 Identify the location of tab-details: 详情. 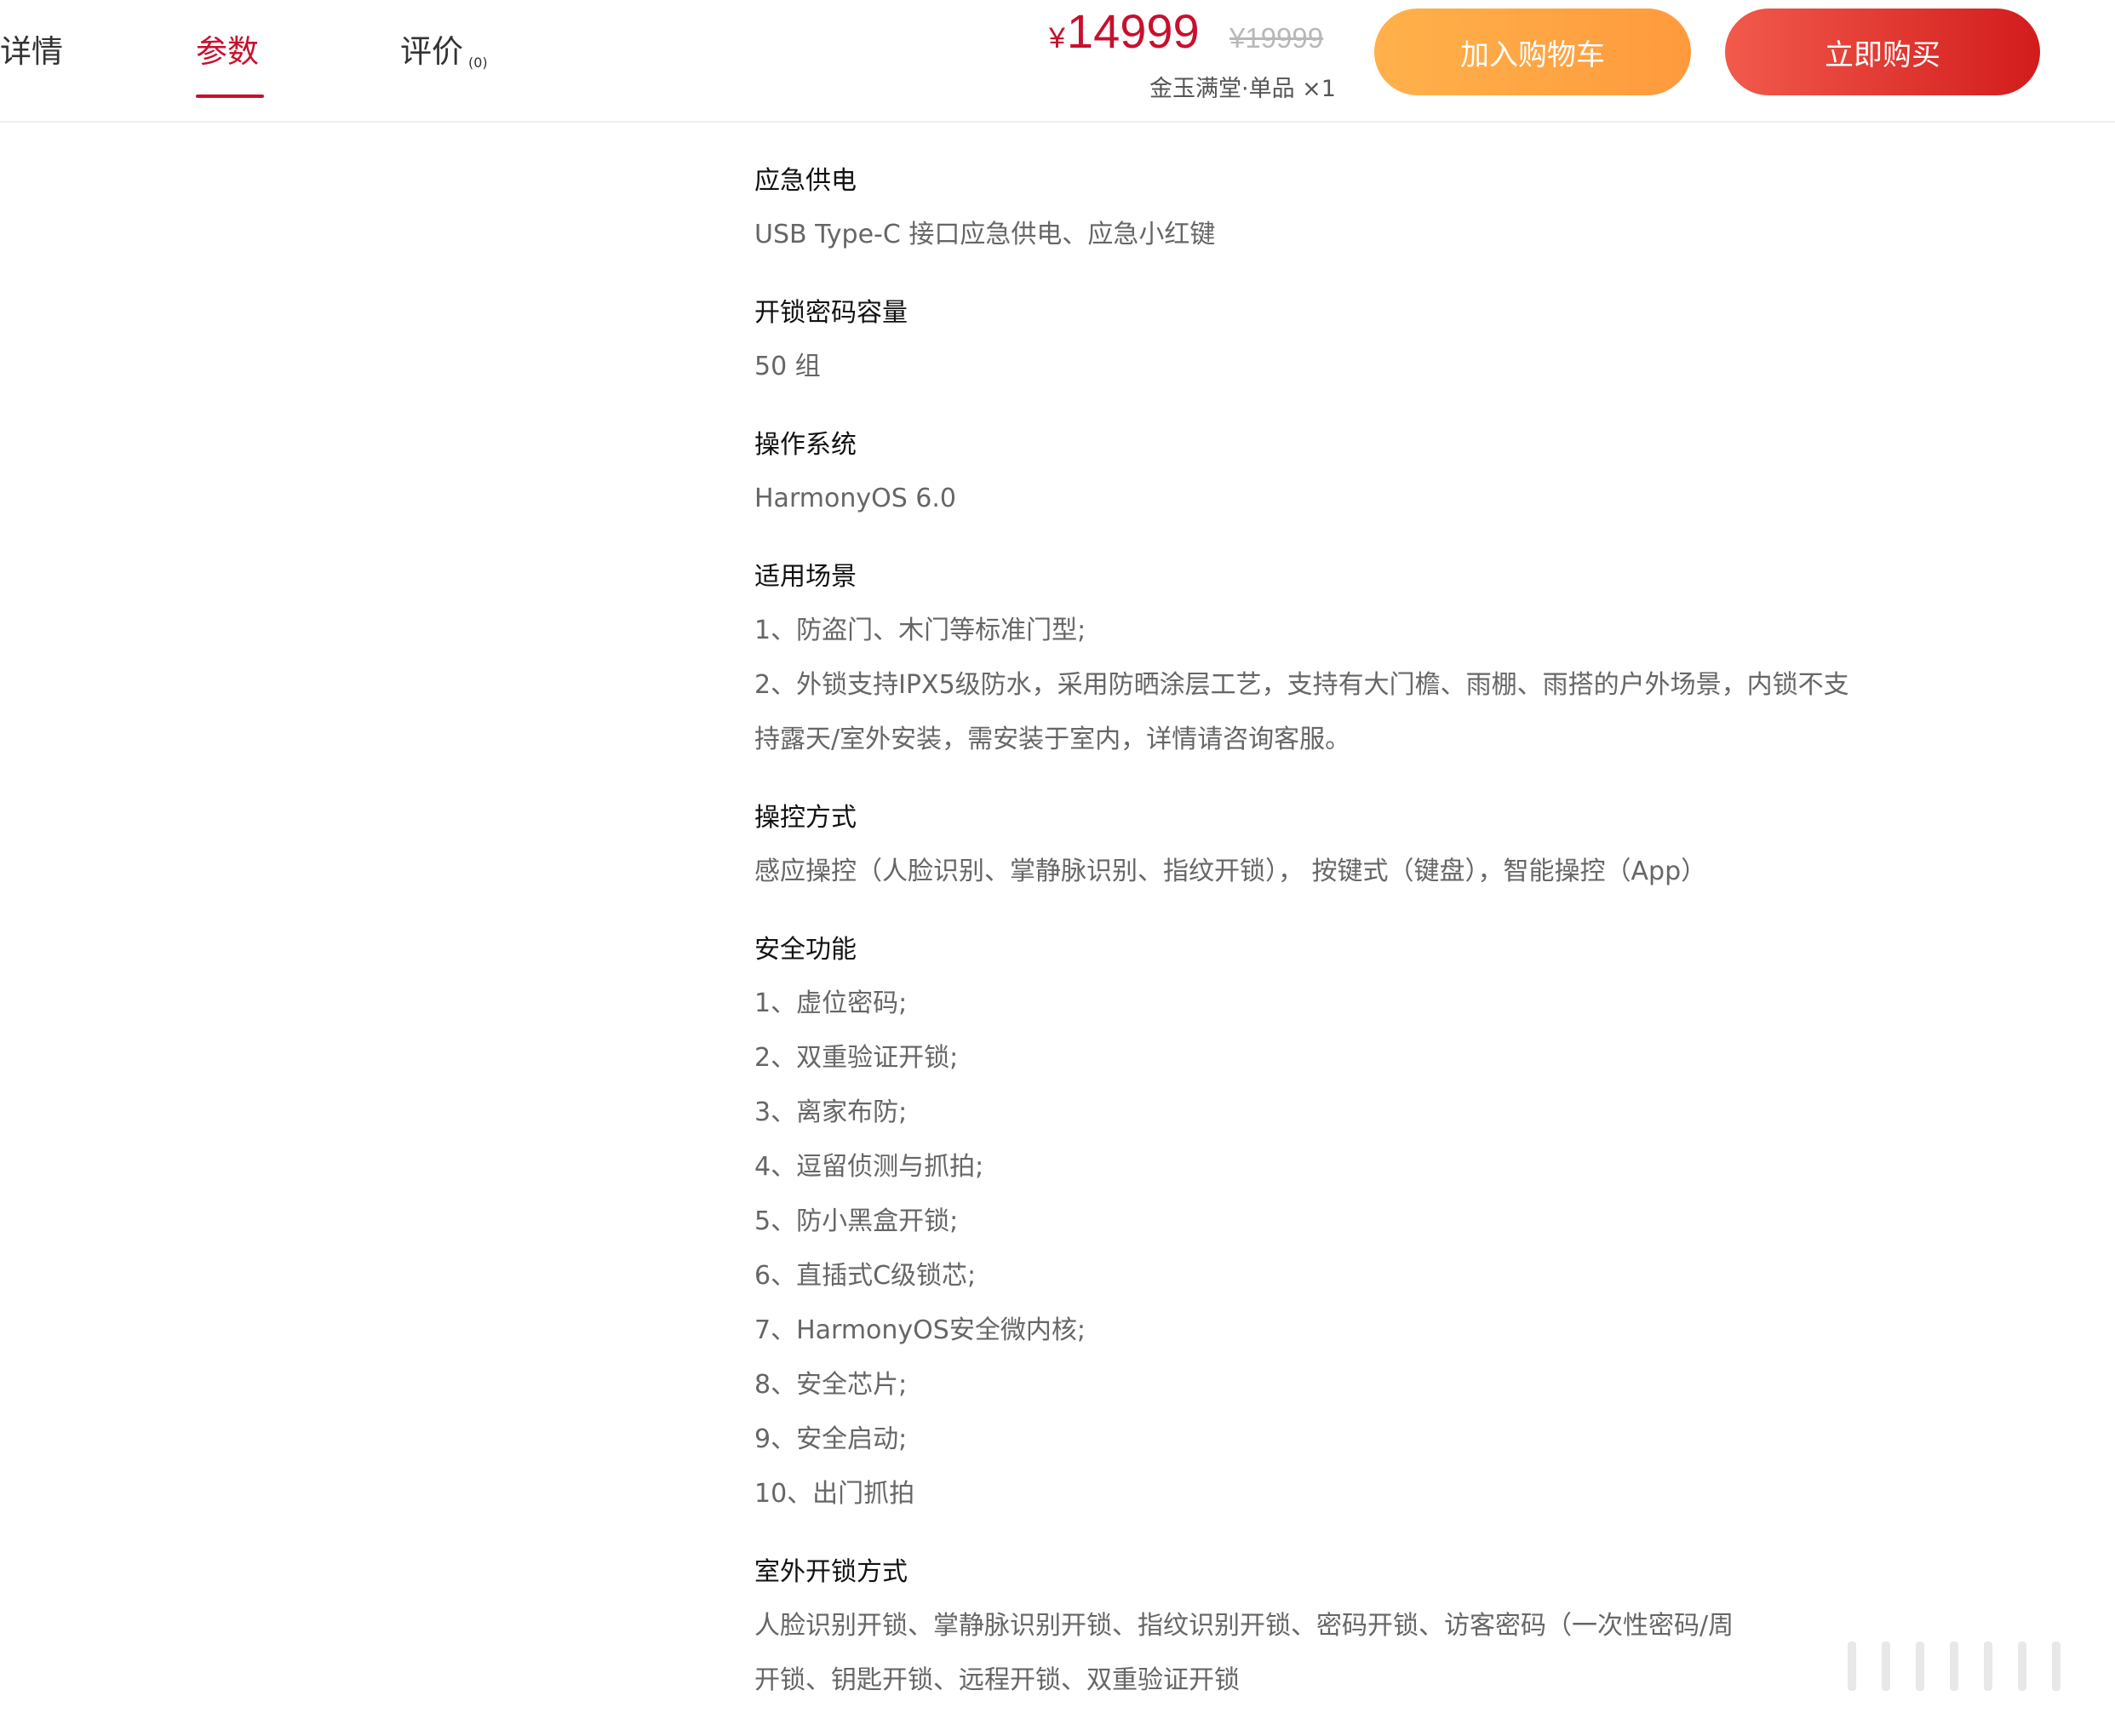
(31, 49).